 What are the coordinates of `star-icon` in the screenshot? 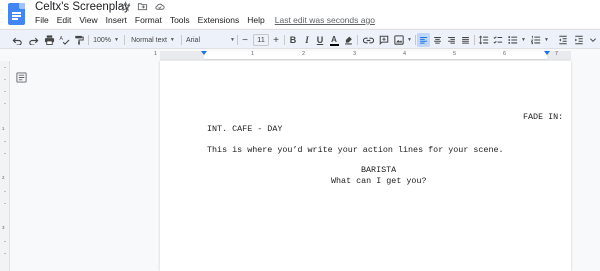 It's located at (125, 6).